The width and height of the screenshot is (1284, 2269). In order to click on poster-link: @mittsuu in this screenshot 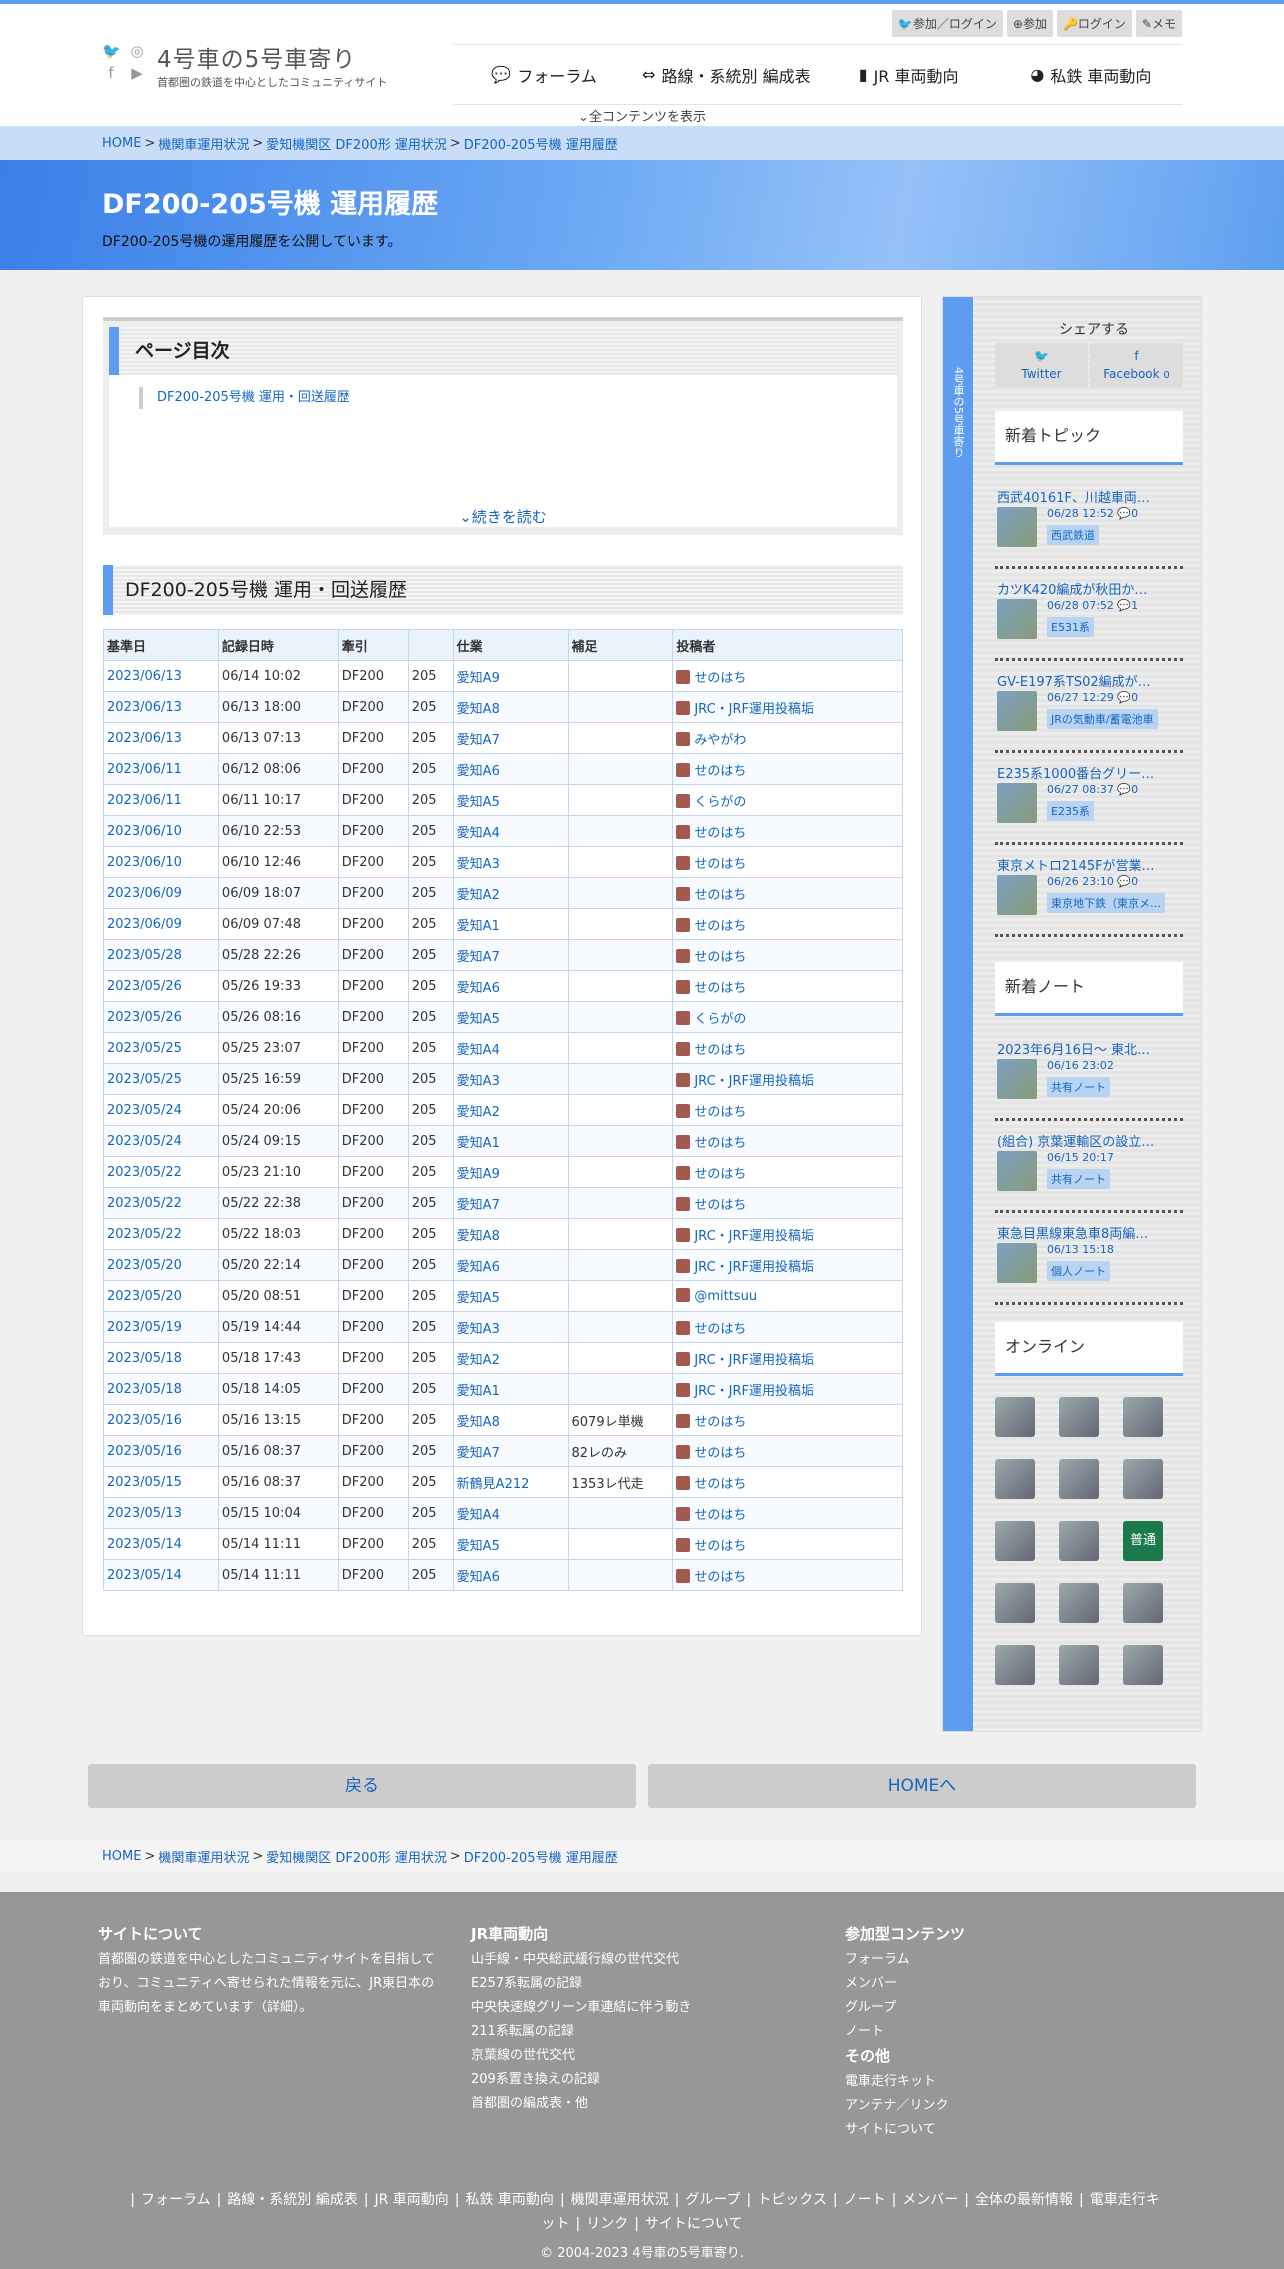, I will do `click(725, 1296)`.